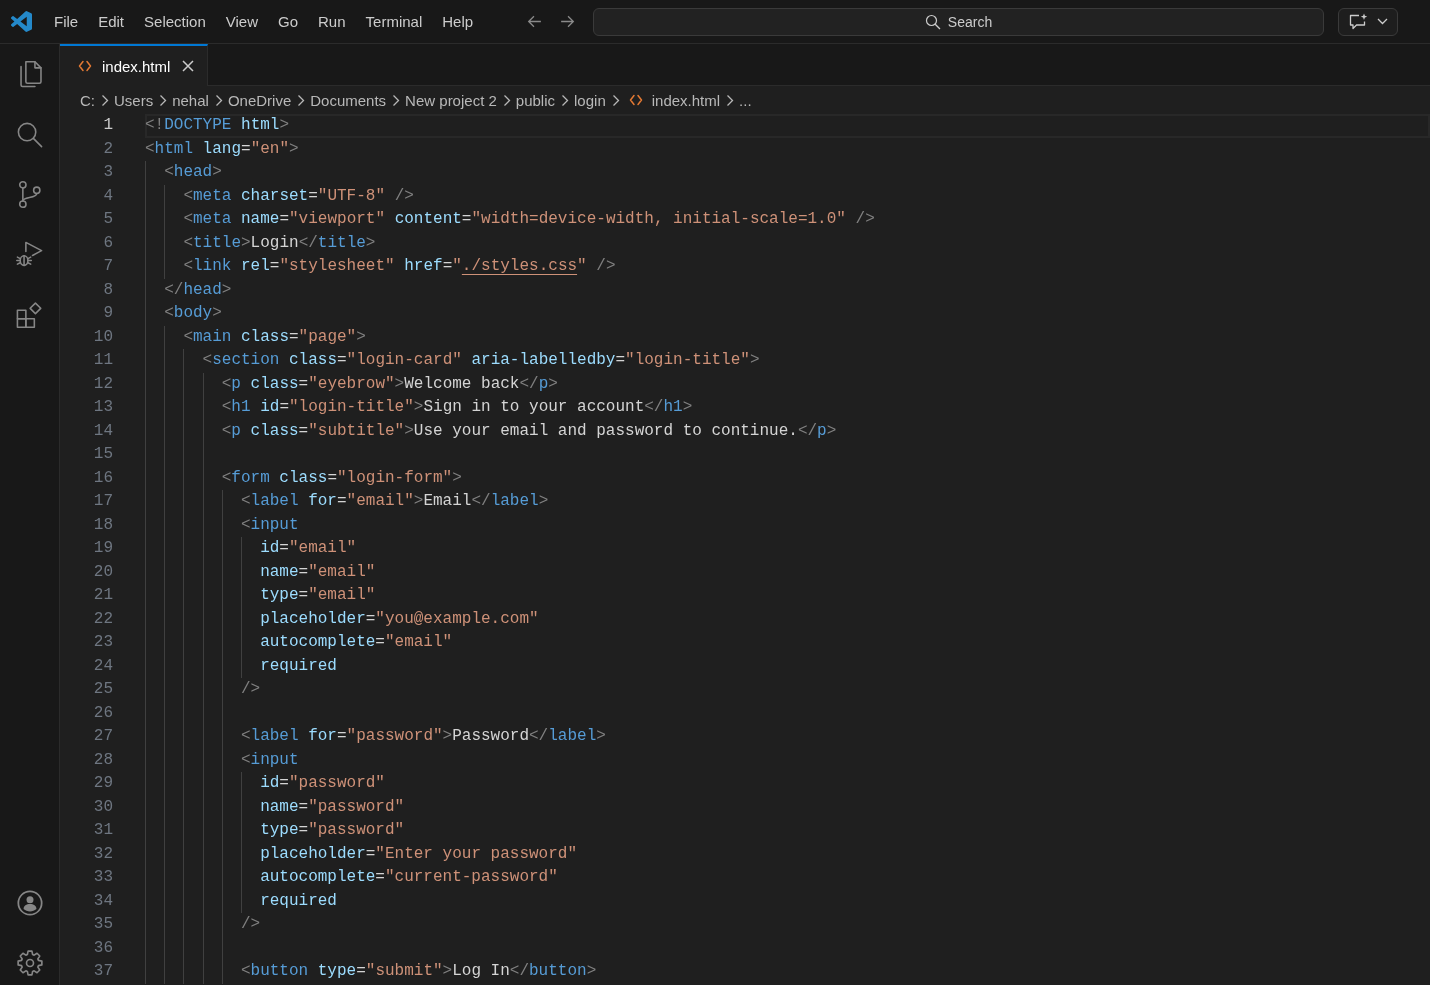  What do you see at coordinates (102, 713) in the screenshot?
I see `line-number: 26` at bounding box center [102, 713].